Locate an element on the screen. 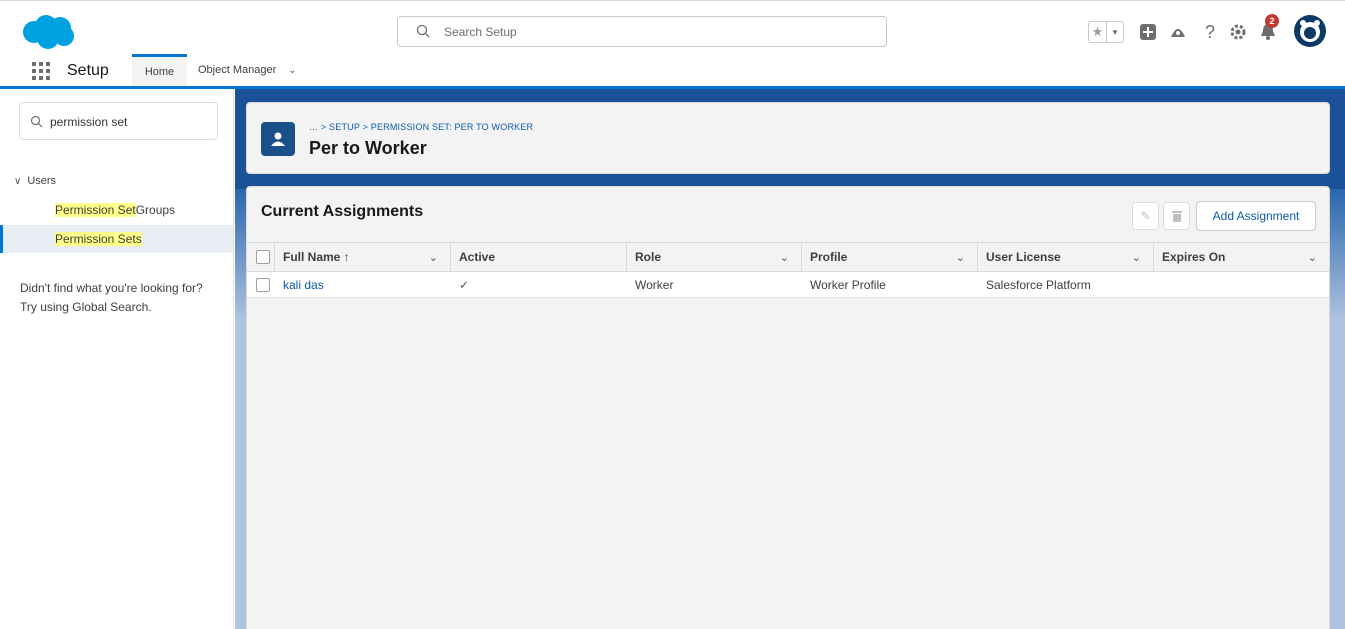 Image resolution: width=1345 pixels, height=629 pixels. edit-button: ✎ is located at coordinates (1145, 216).